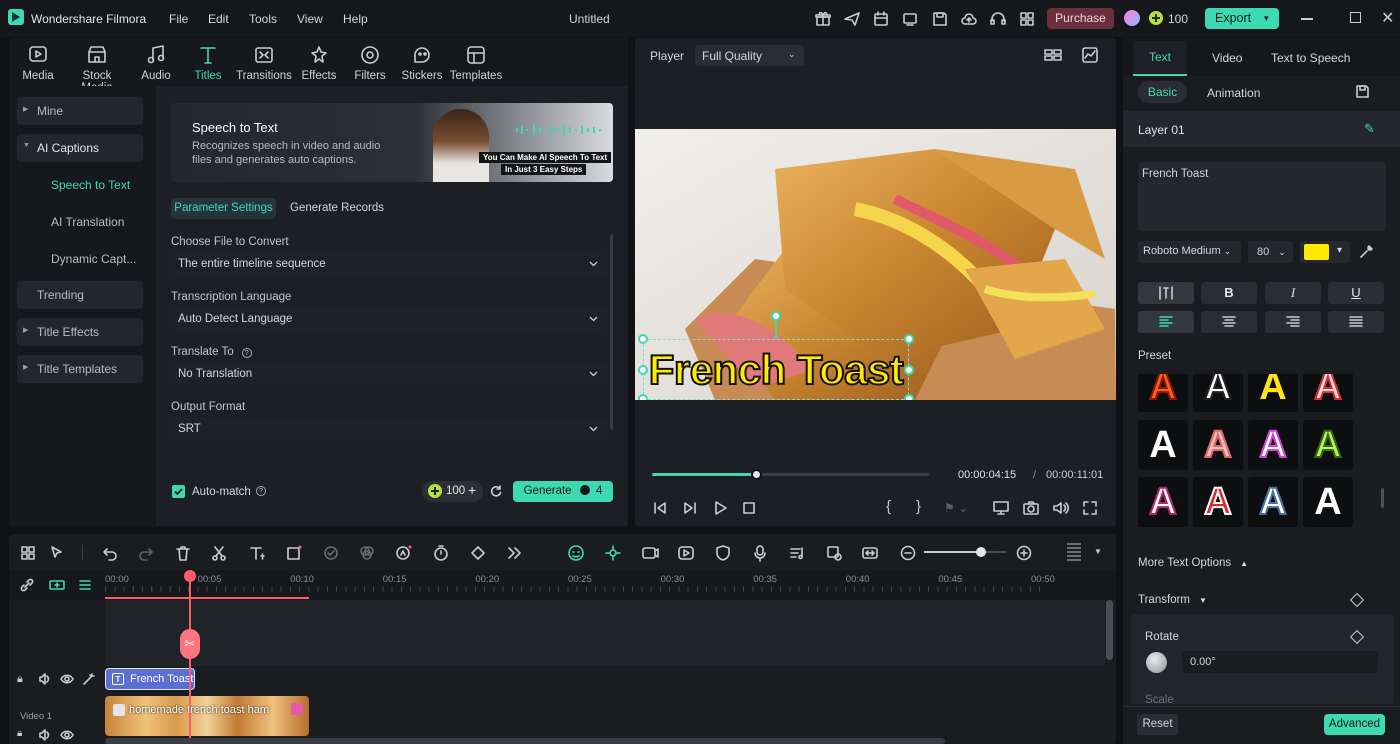 This screenshot has width=1400, height=744. I want to click on rotate-handle, so click(776, 316).